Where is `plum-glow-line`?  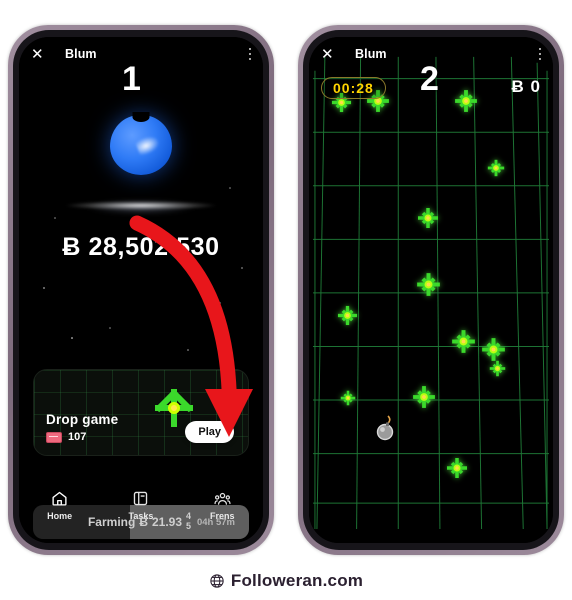
plum-glow-line is located at coordinates (141, 205).